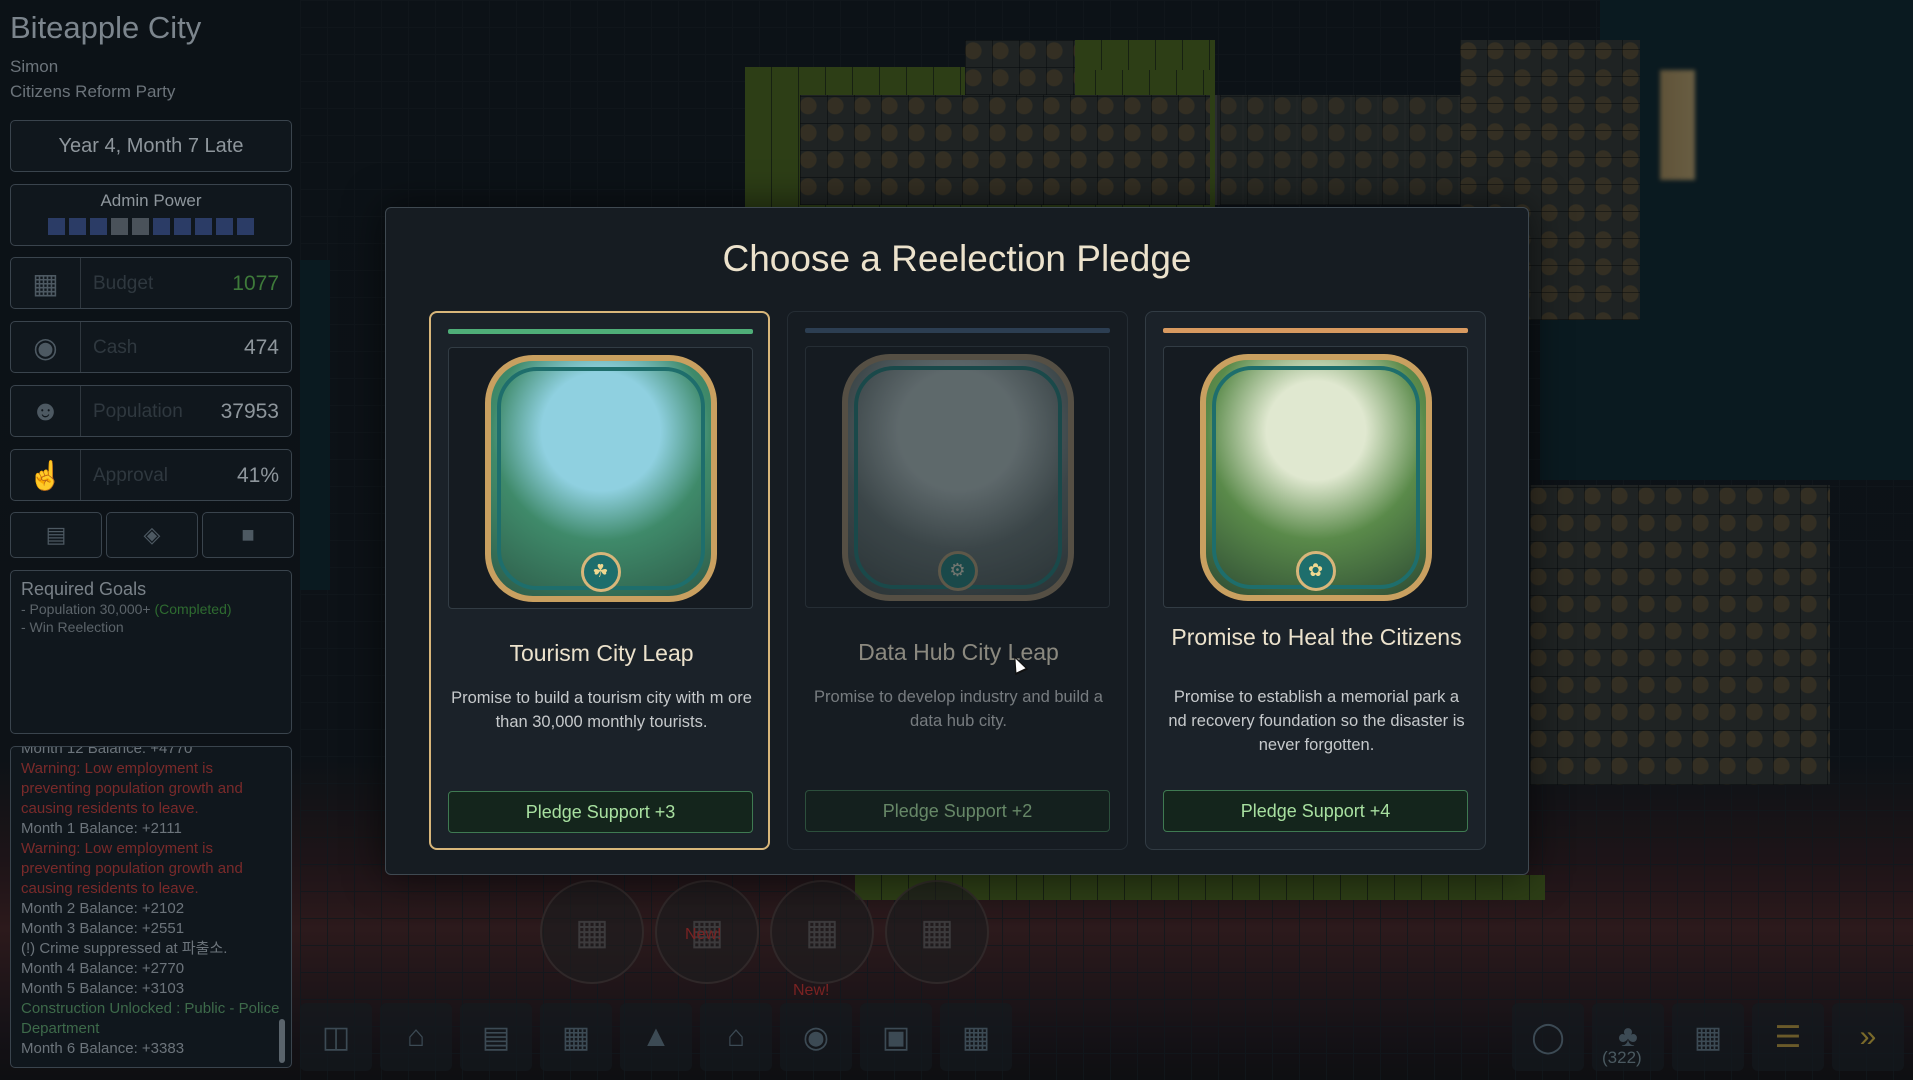  What do you see at coordinates (592, 932) in the screenshot?
I see `building-option-1: ▦` at bounding box center [592, 932].